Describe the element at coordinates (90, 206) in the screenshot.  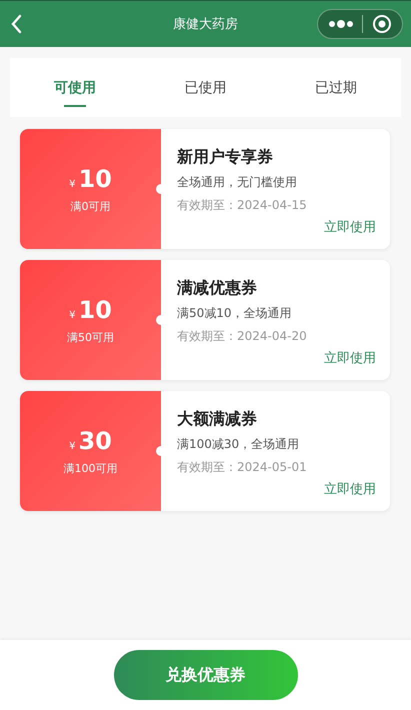
I see `coupon-condition: 满0可用` at that location.